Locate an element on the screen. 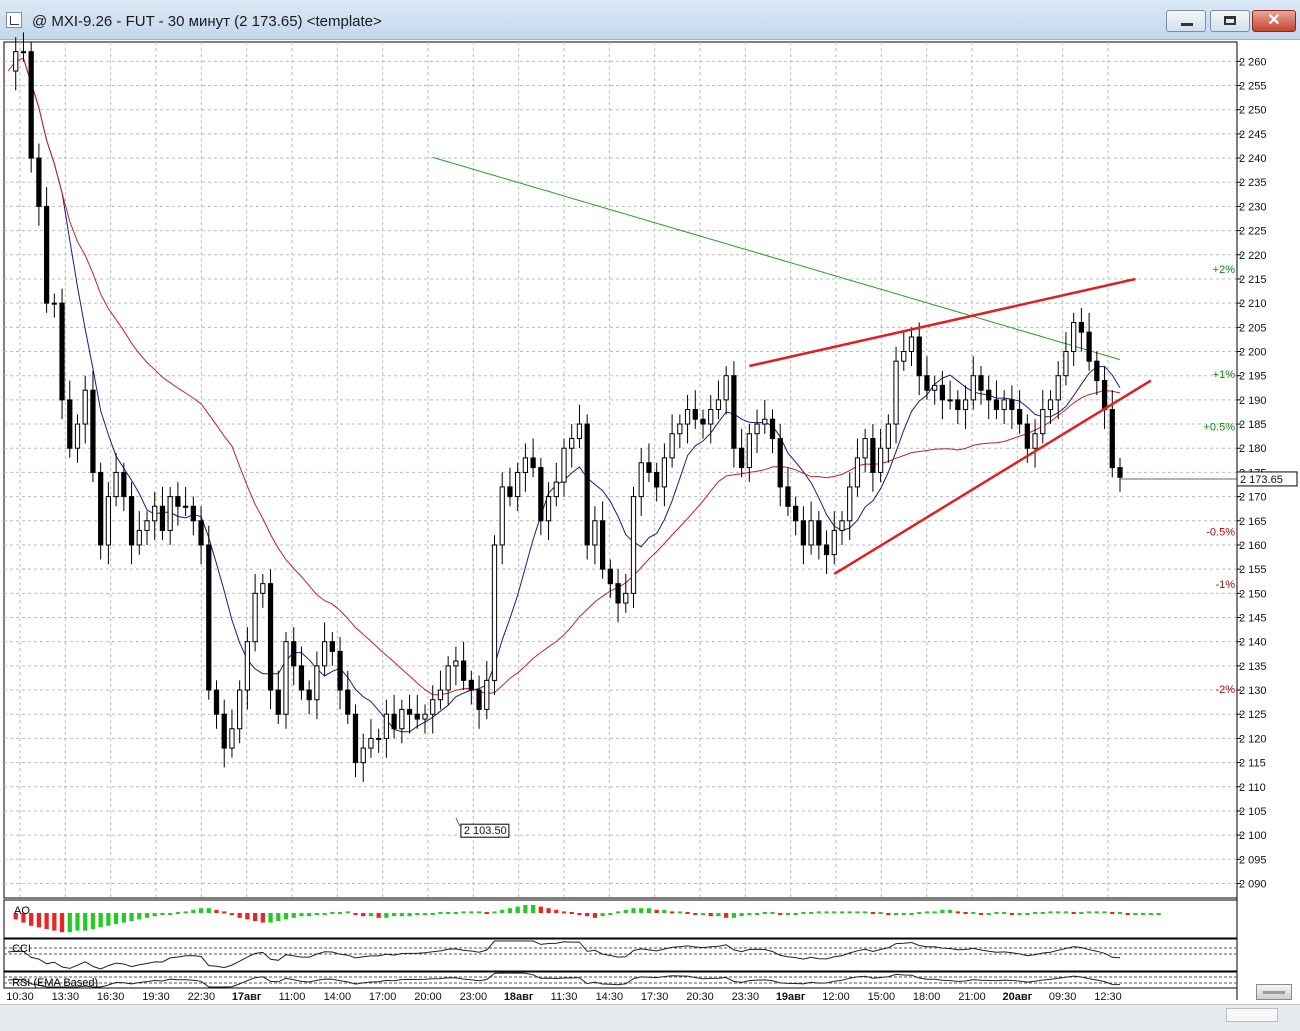 The width and height of the screenshot is (1300, 1031). y-tick-label: 2 205 is located at coordinates (1253, 328).